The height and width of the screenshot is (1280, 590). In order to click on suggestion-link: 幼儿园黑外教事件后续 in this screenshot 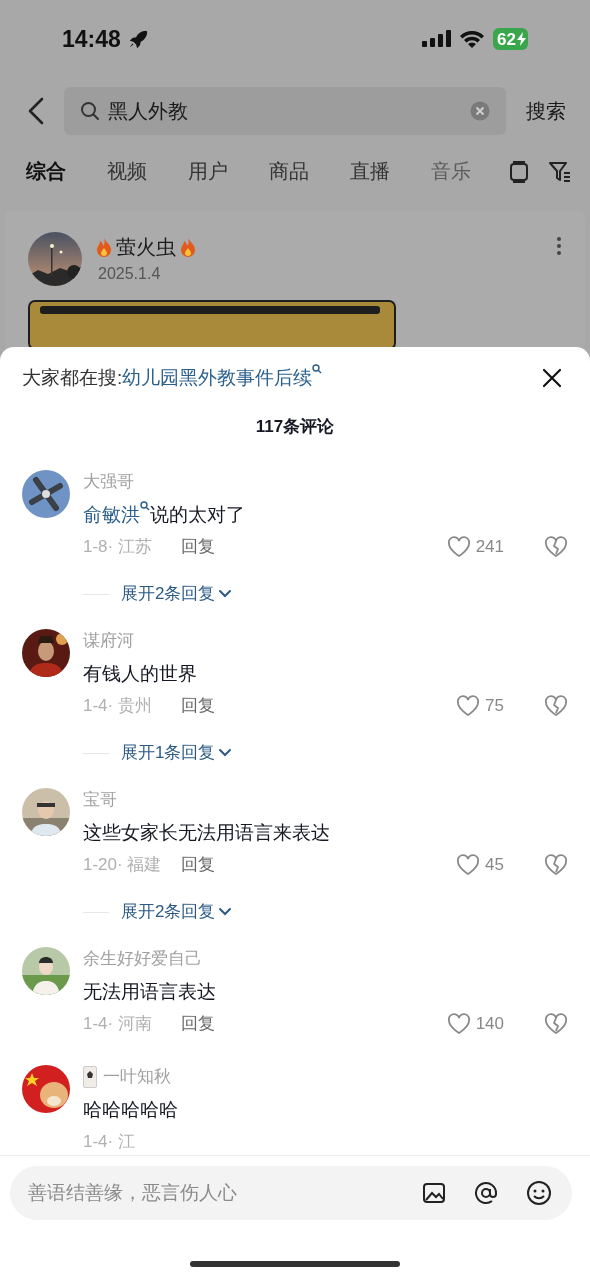, I will do `click(222, 378)`.